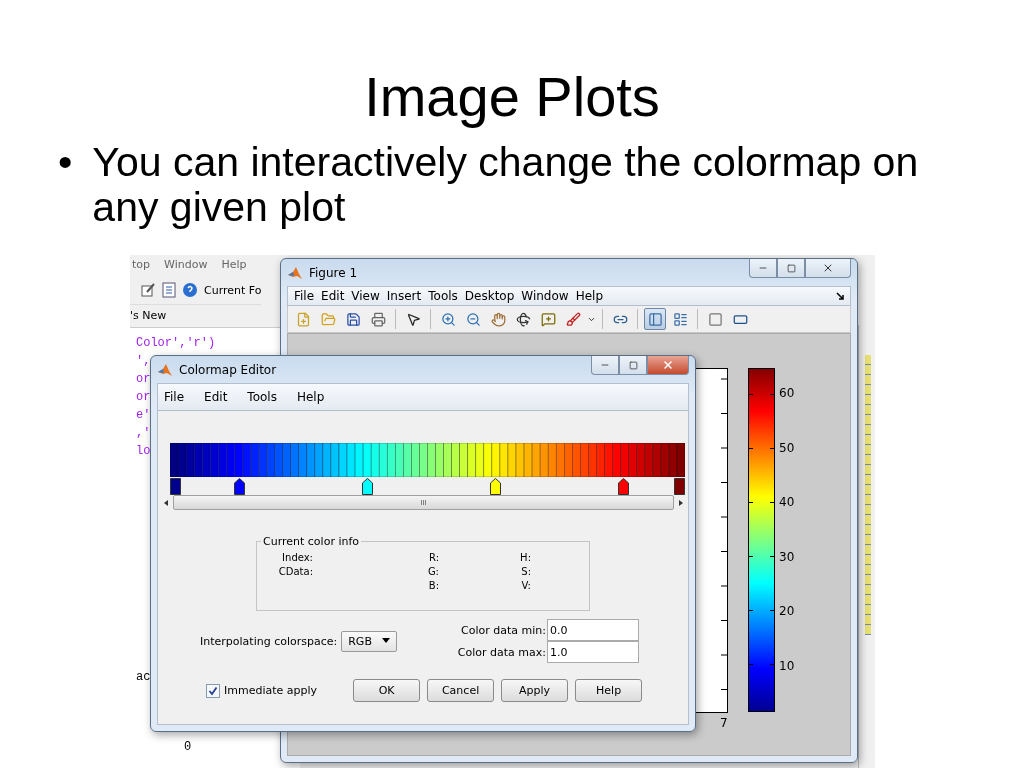 Image resolution: width=1024 pixels, height=768 pixels. Describe the element at coordinates (787, 447) in the screenshot. I see `colorbar-tick-label: 50` at that location.